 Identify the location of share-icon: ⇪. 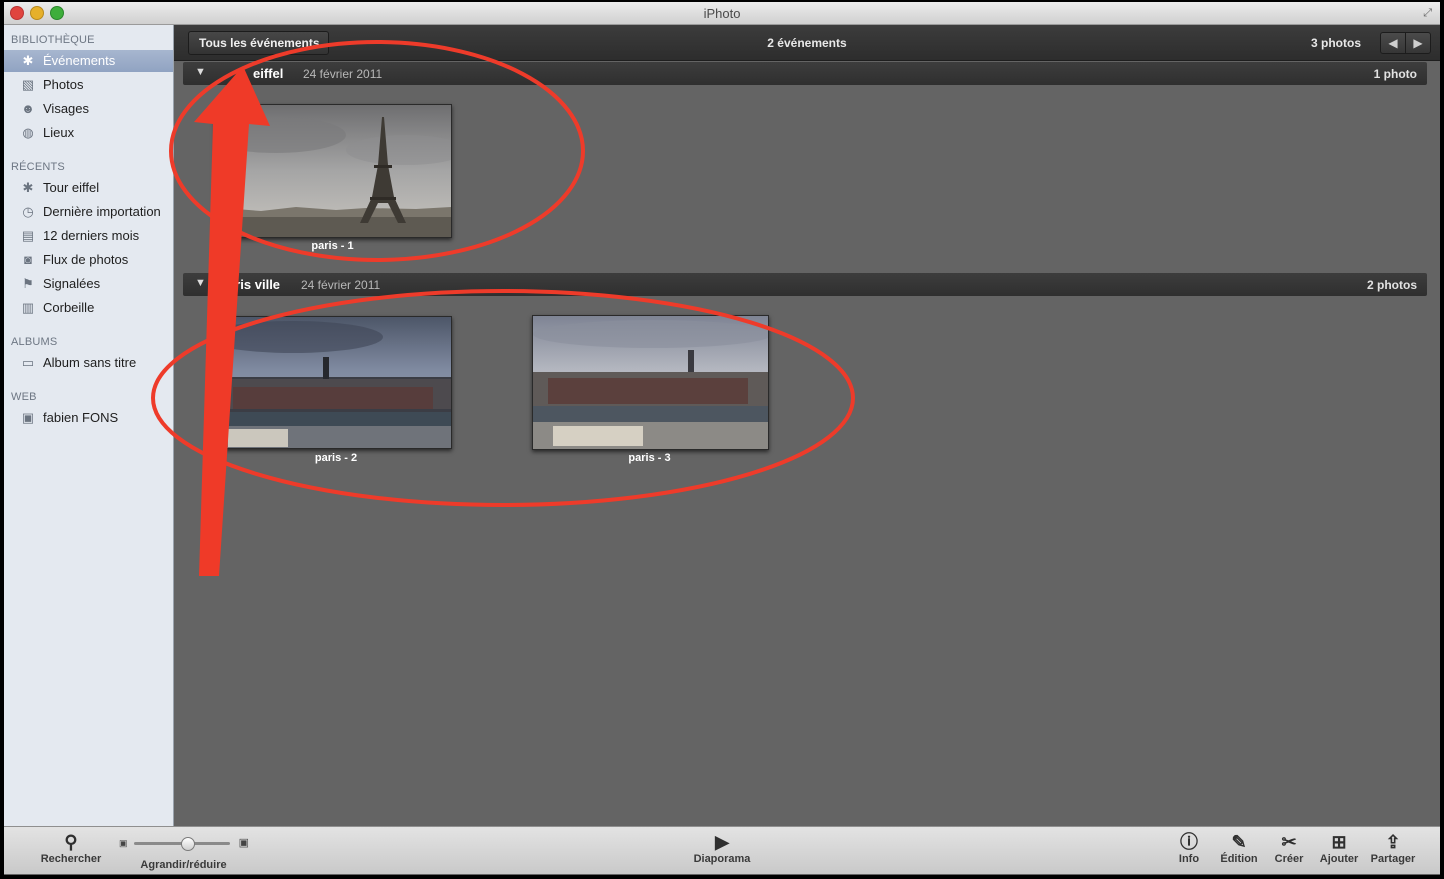
(1393, 842).